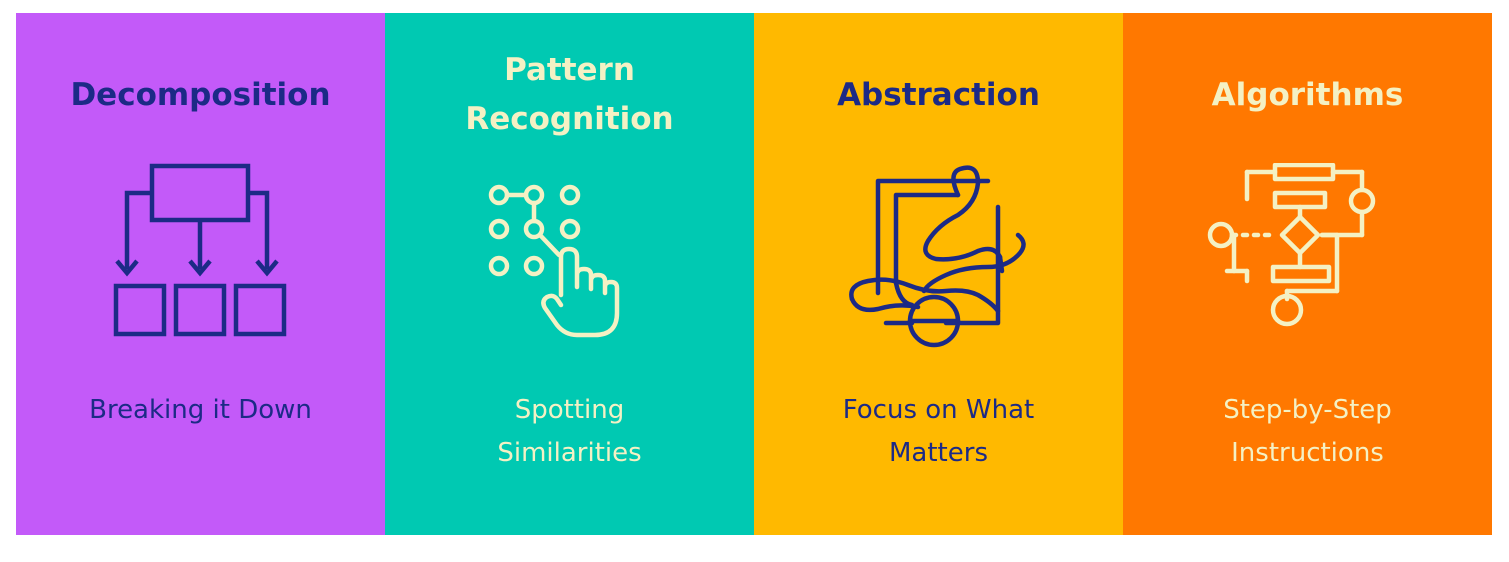  I want to click on abstract-shapes-icon, so click(937, 256).